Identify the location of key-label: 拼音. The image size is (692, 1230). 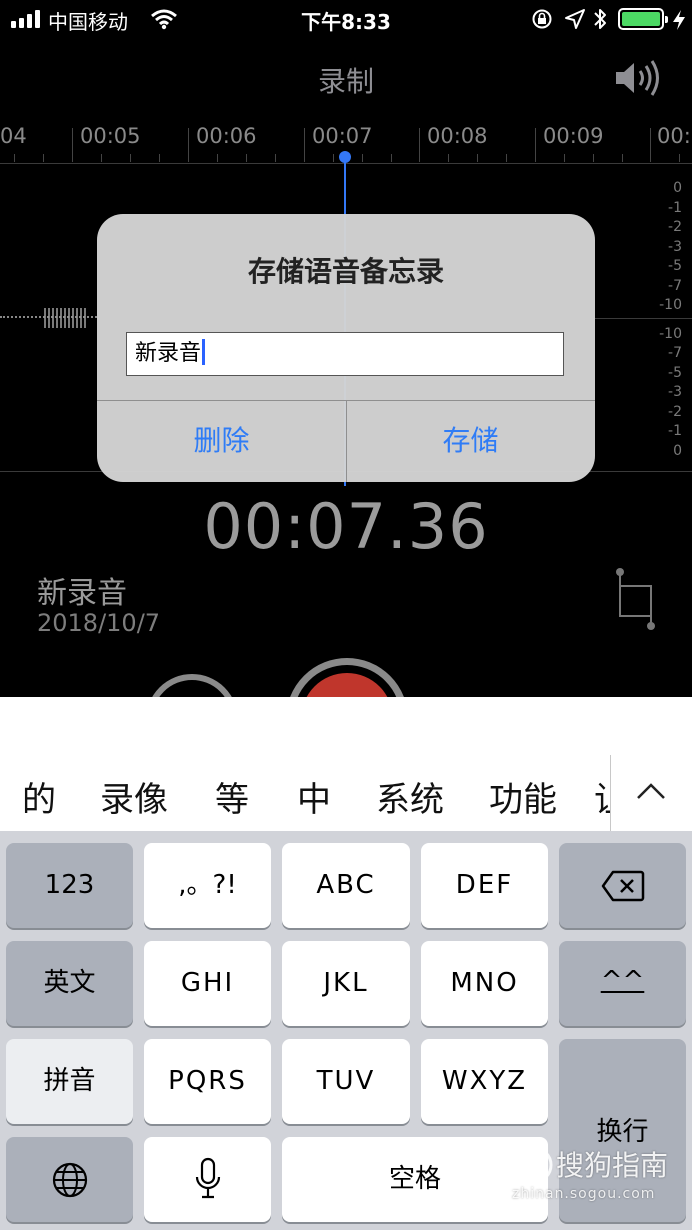
(69, 1081).